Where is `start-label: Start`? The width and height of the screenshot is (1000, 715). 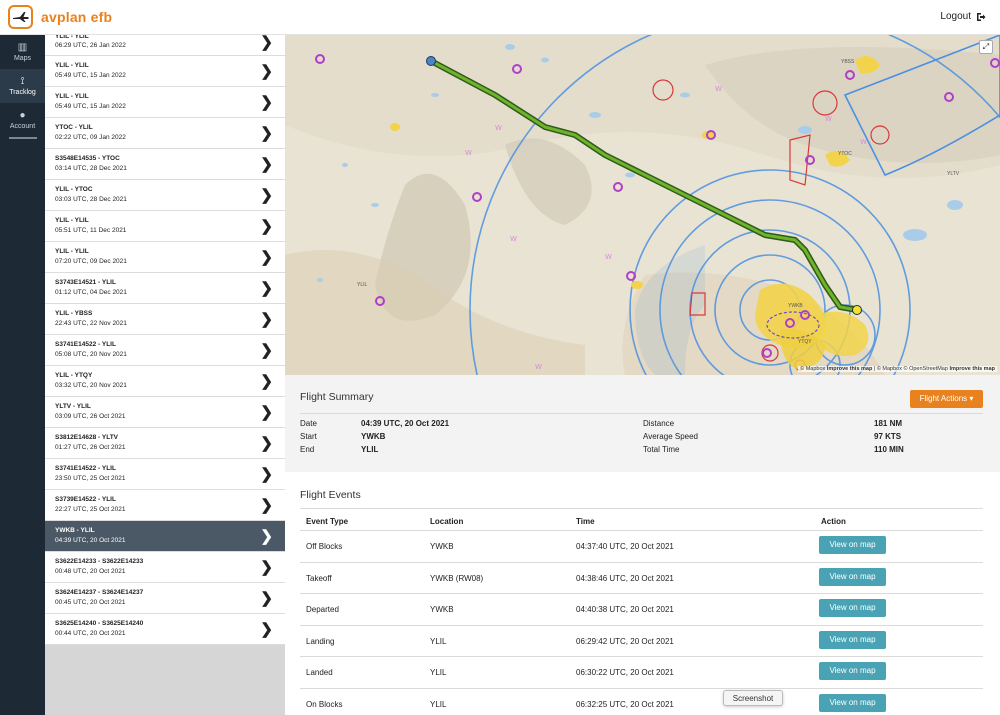 start-label: Start is located at coordinates (308, 436).